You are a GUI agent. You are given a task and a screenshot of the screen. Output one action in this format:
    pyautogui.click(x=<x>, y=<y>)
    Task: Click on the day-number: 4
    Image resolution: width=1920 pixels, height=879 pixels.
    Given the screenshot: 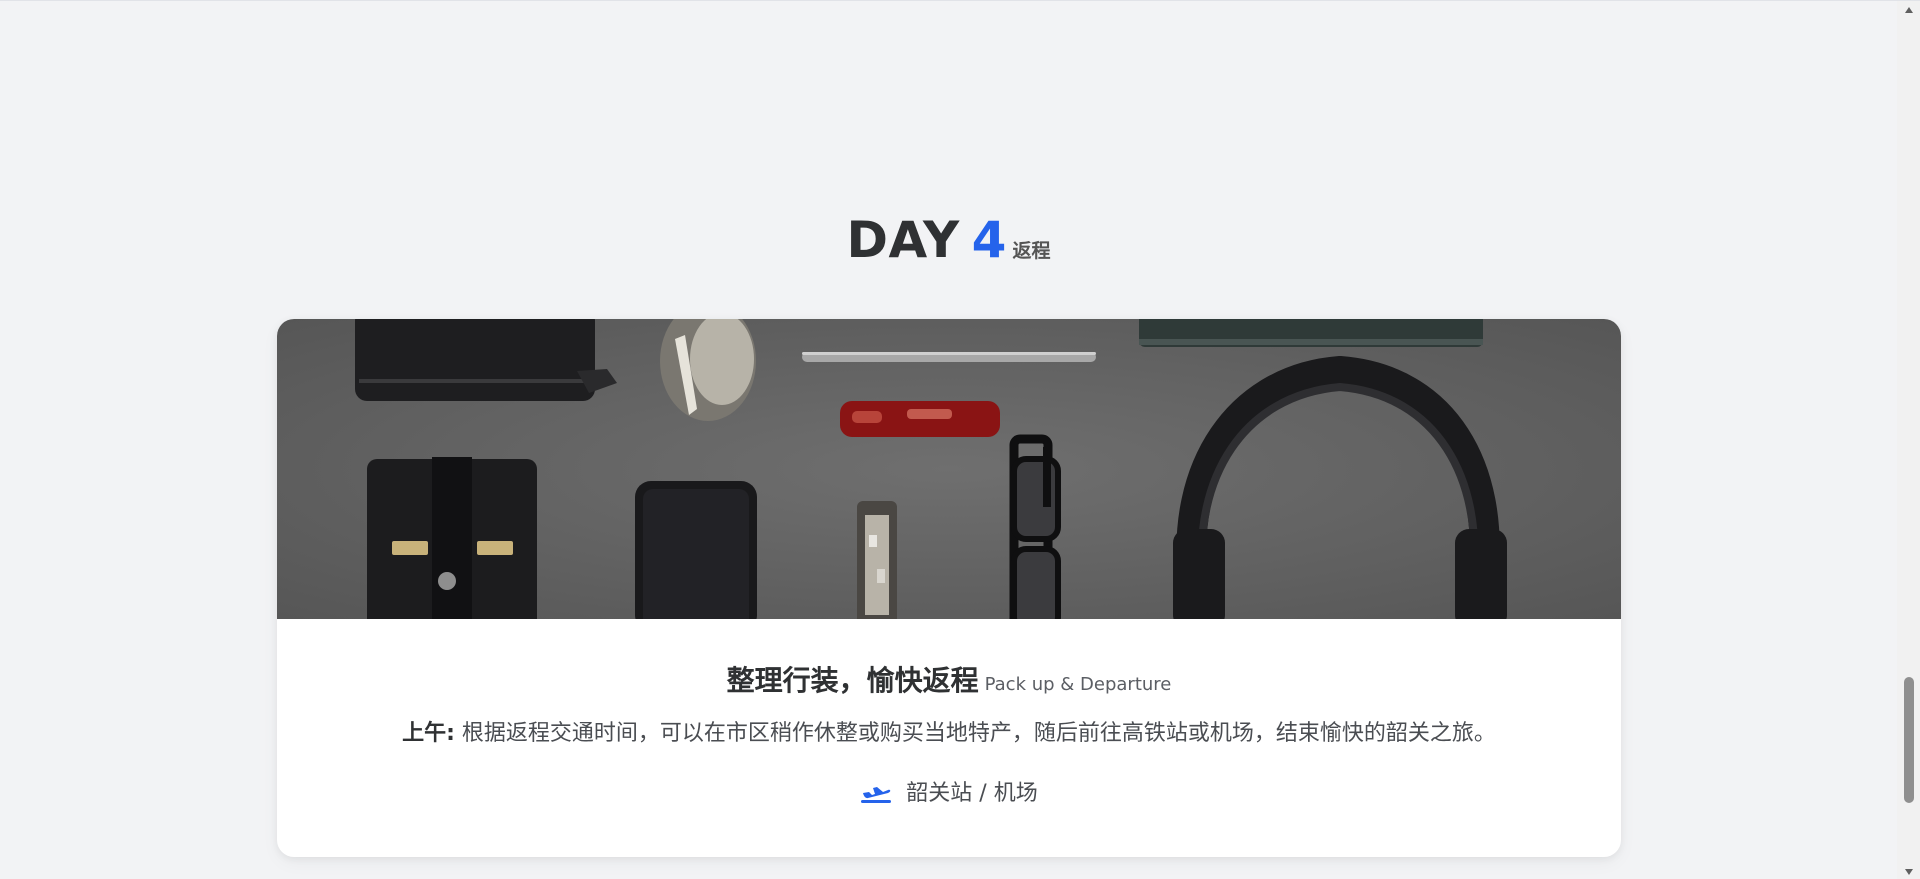 What is the action you would take?
    pyautogui.click(x=989, y=240)
    